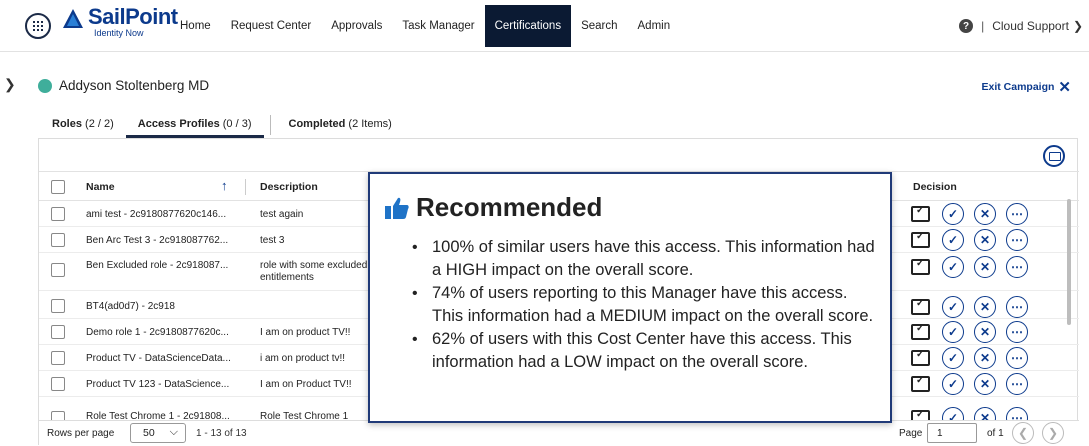  Describe the element at coordinates (303, 358) in the screenshot. I see `row-description: i am on product tv!!` at that location.